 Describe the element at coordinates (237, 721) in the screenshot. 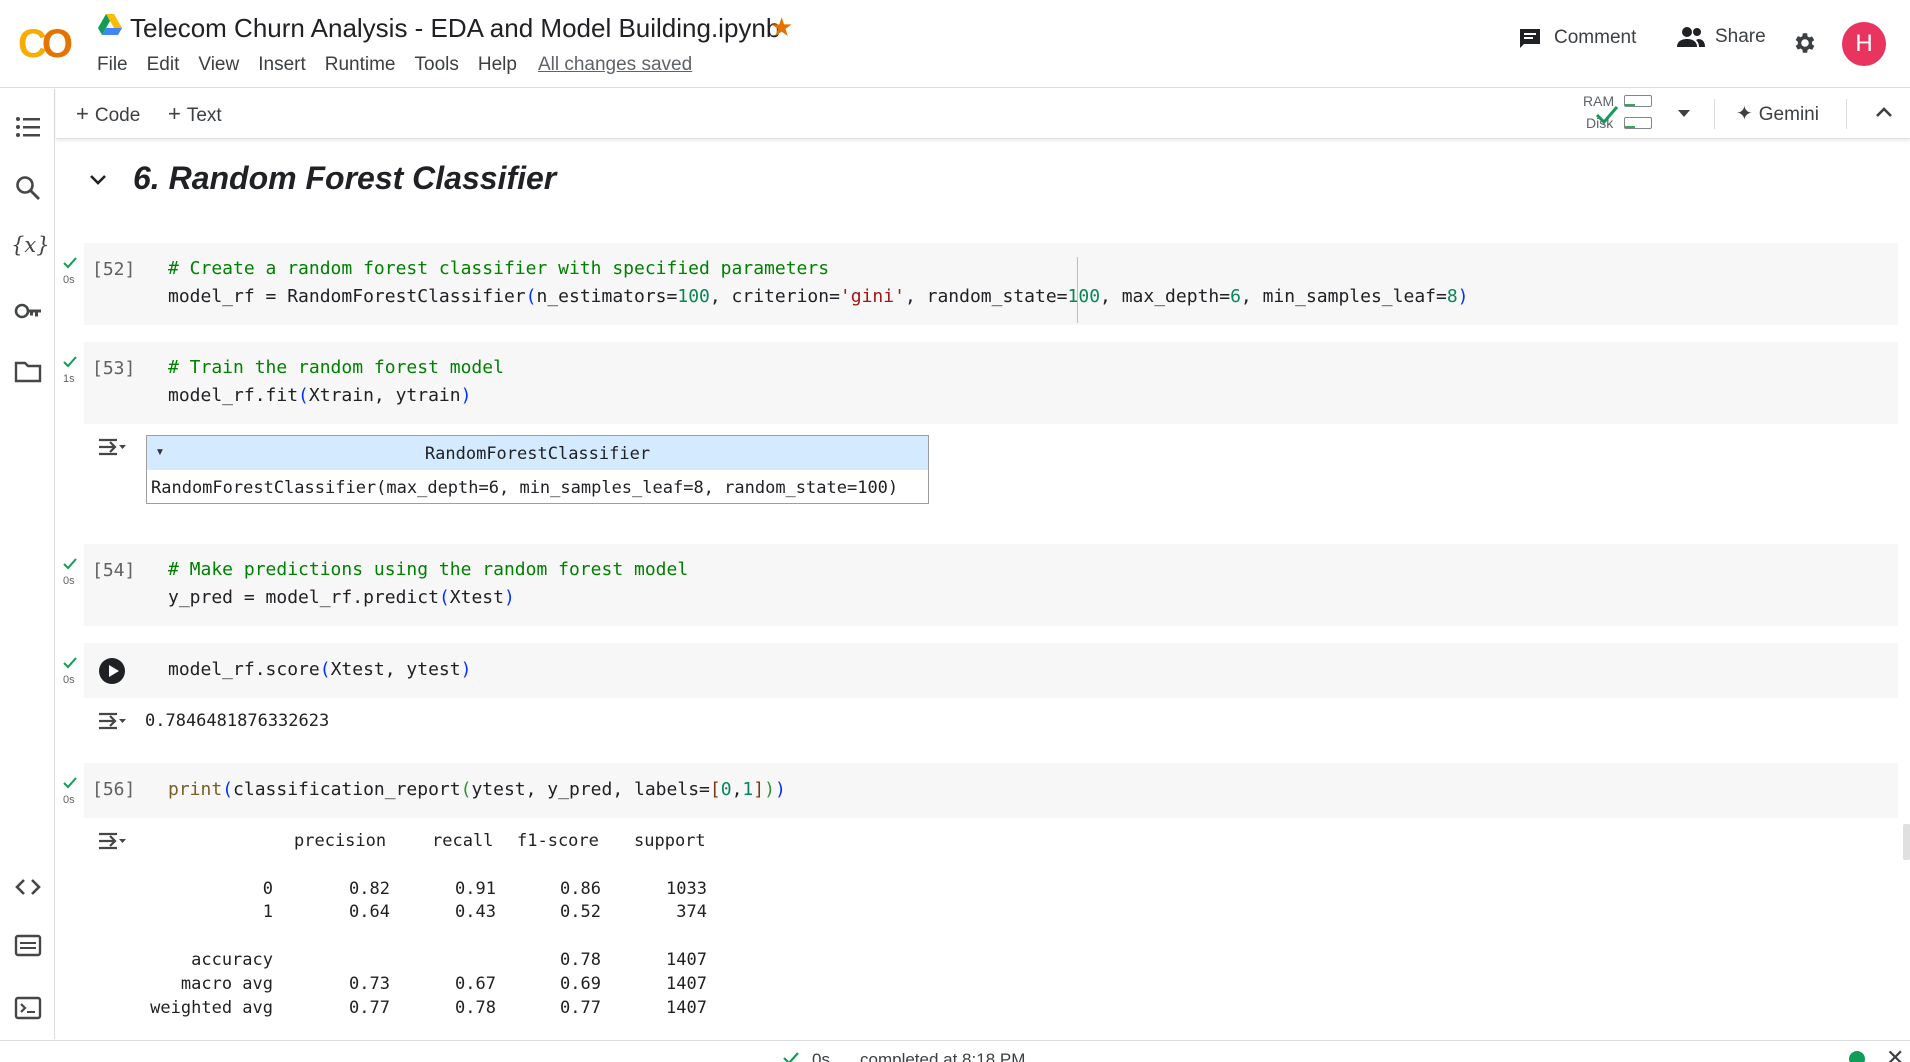

I see `score-output: 0.7846481876332623` at that location.